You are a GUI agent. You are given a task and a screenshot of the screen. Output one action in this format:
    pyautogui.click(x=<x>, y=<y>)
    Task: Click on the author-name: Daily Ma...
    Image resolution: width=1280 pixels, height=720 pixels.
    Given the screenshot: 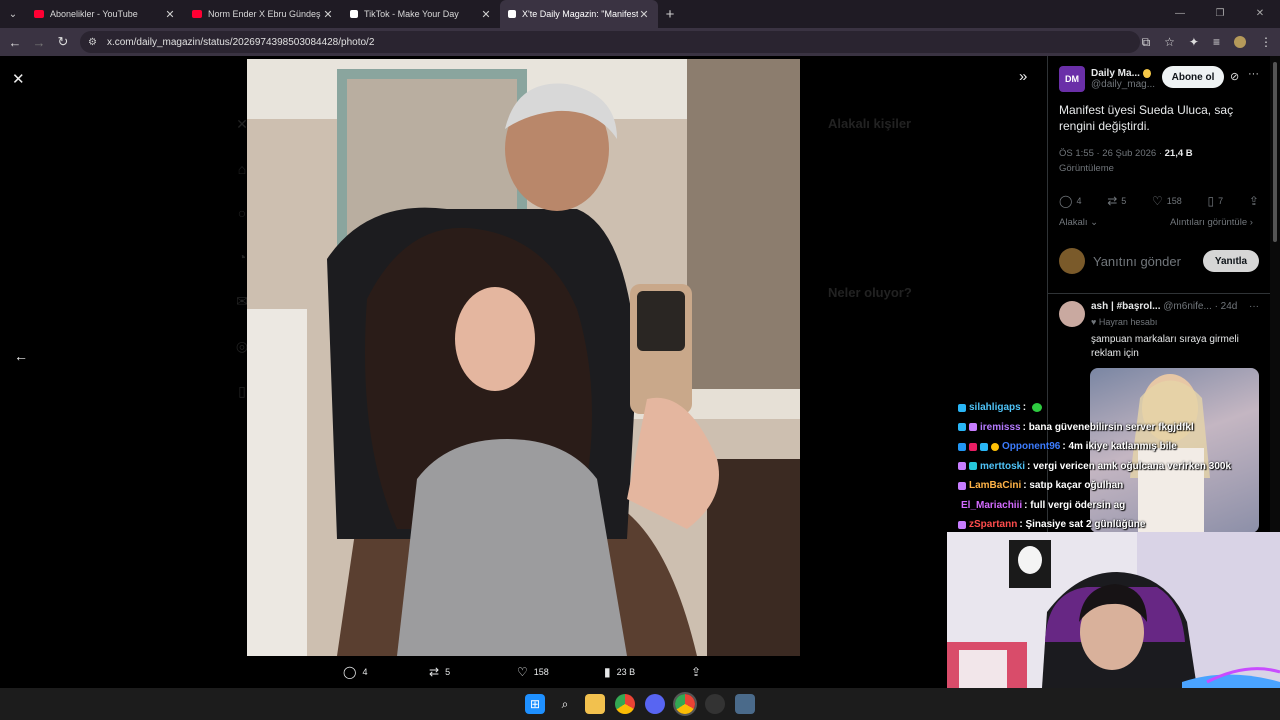 What is the action you would take?
    pyautogui.click(x=1115, y=73)
    